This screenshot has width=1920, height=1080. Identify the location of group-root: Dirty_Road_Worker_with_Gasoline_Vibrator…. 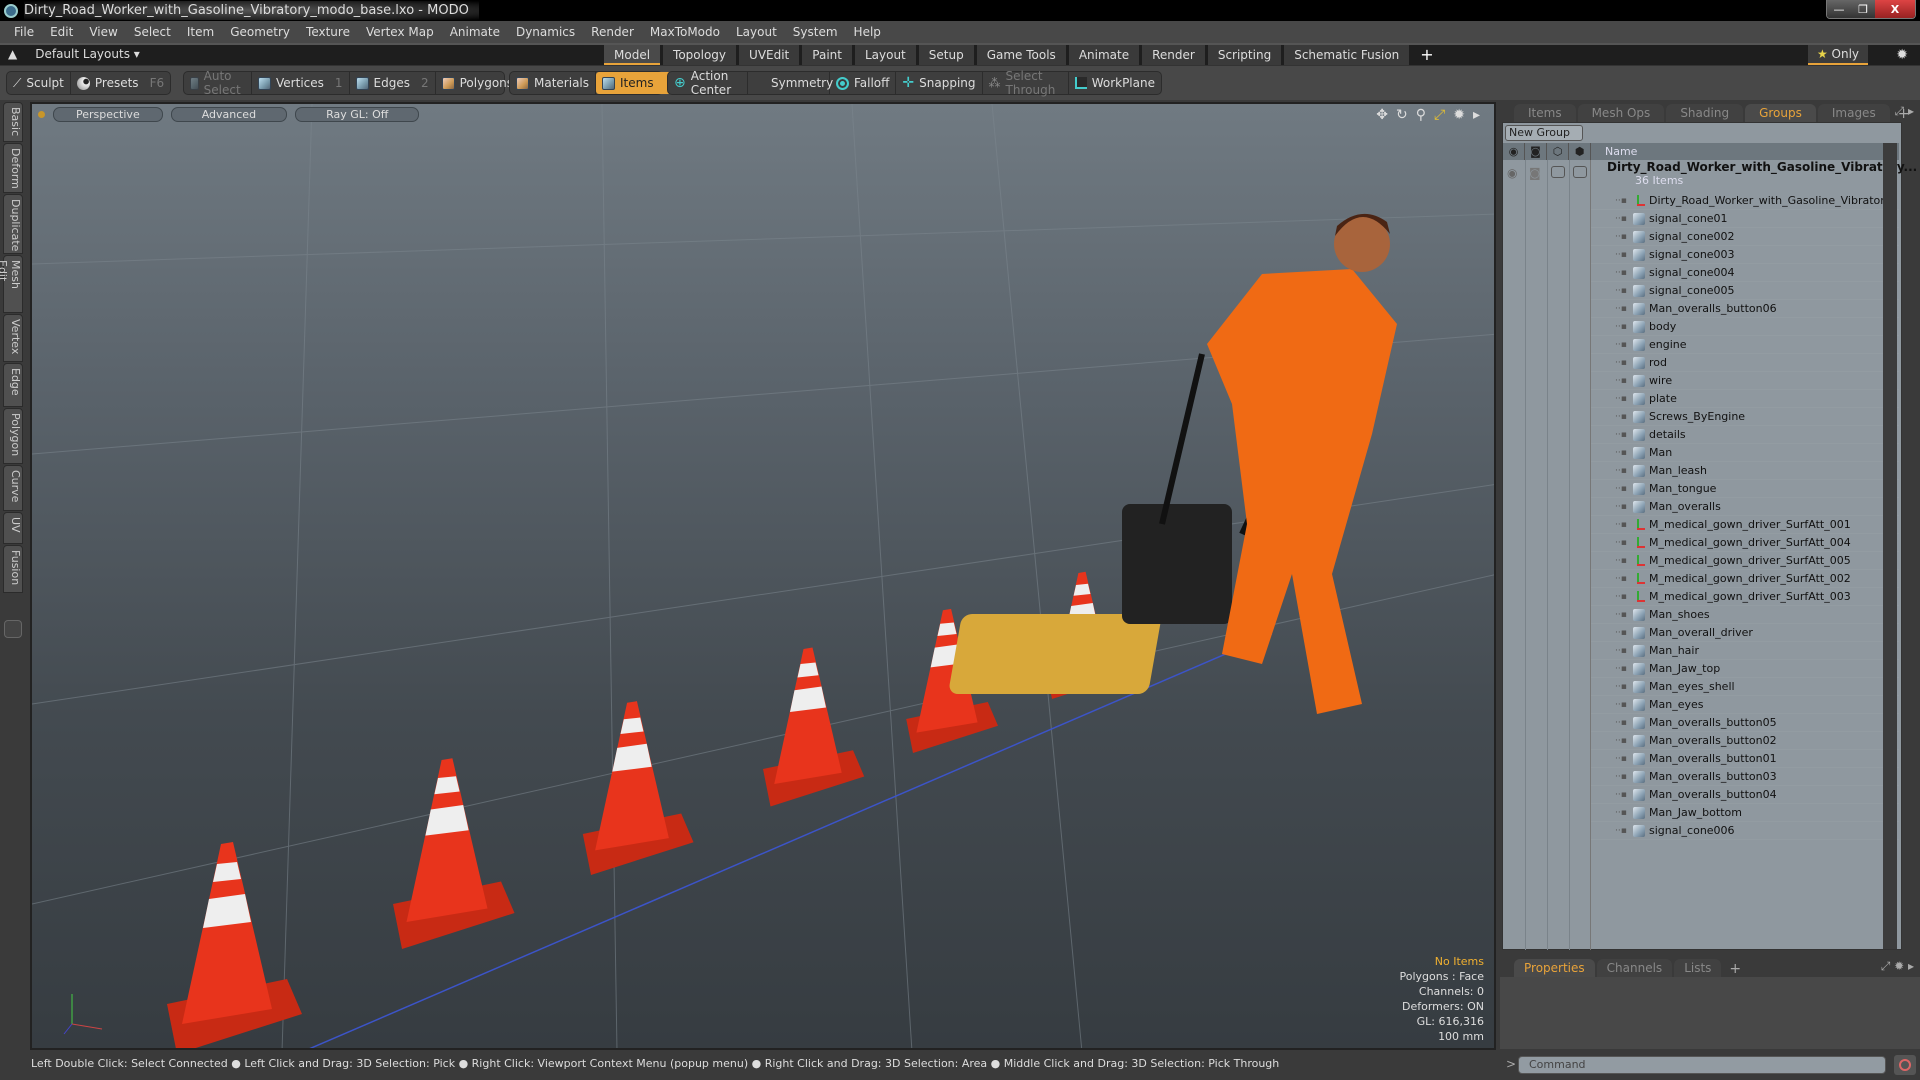
(1754, 176).